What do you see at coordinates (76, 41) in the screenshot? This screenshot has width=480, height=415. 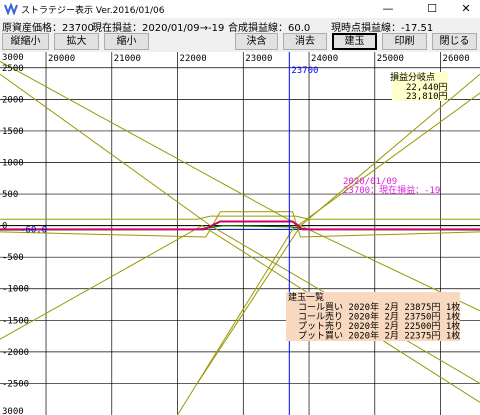 I see `expand-button: 拡大` at bounding box center [76, 41].